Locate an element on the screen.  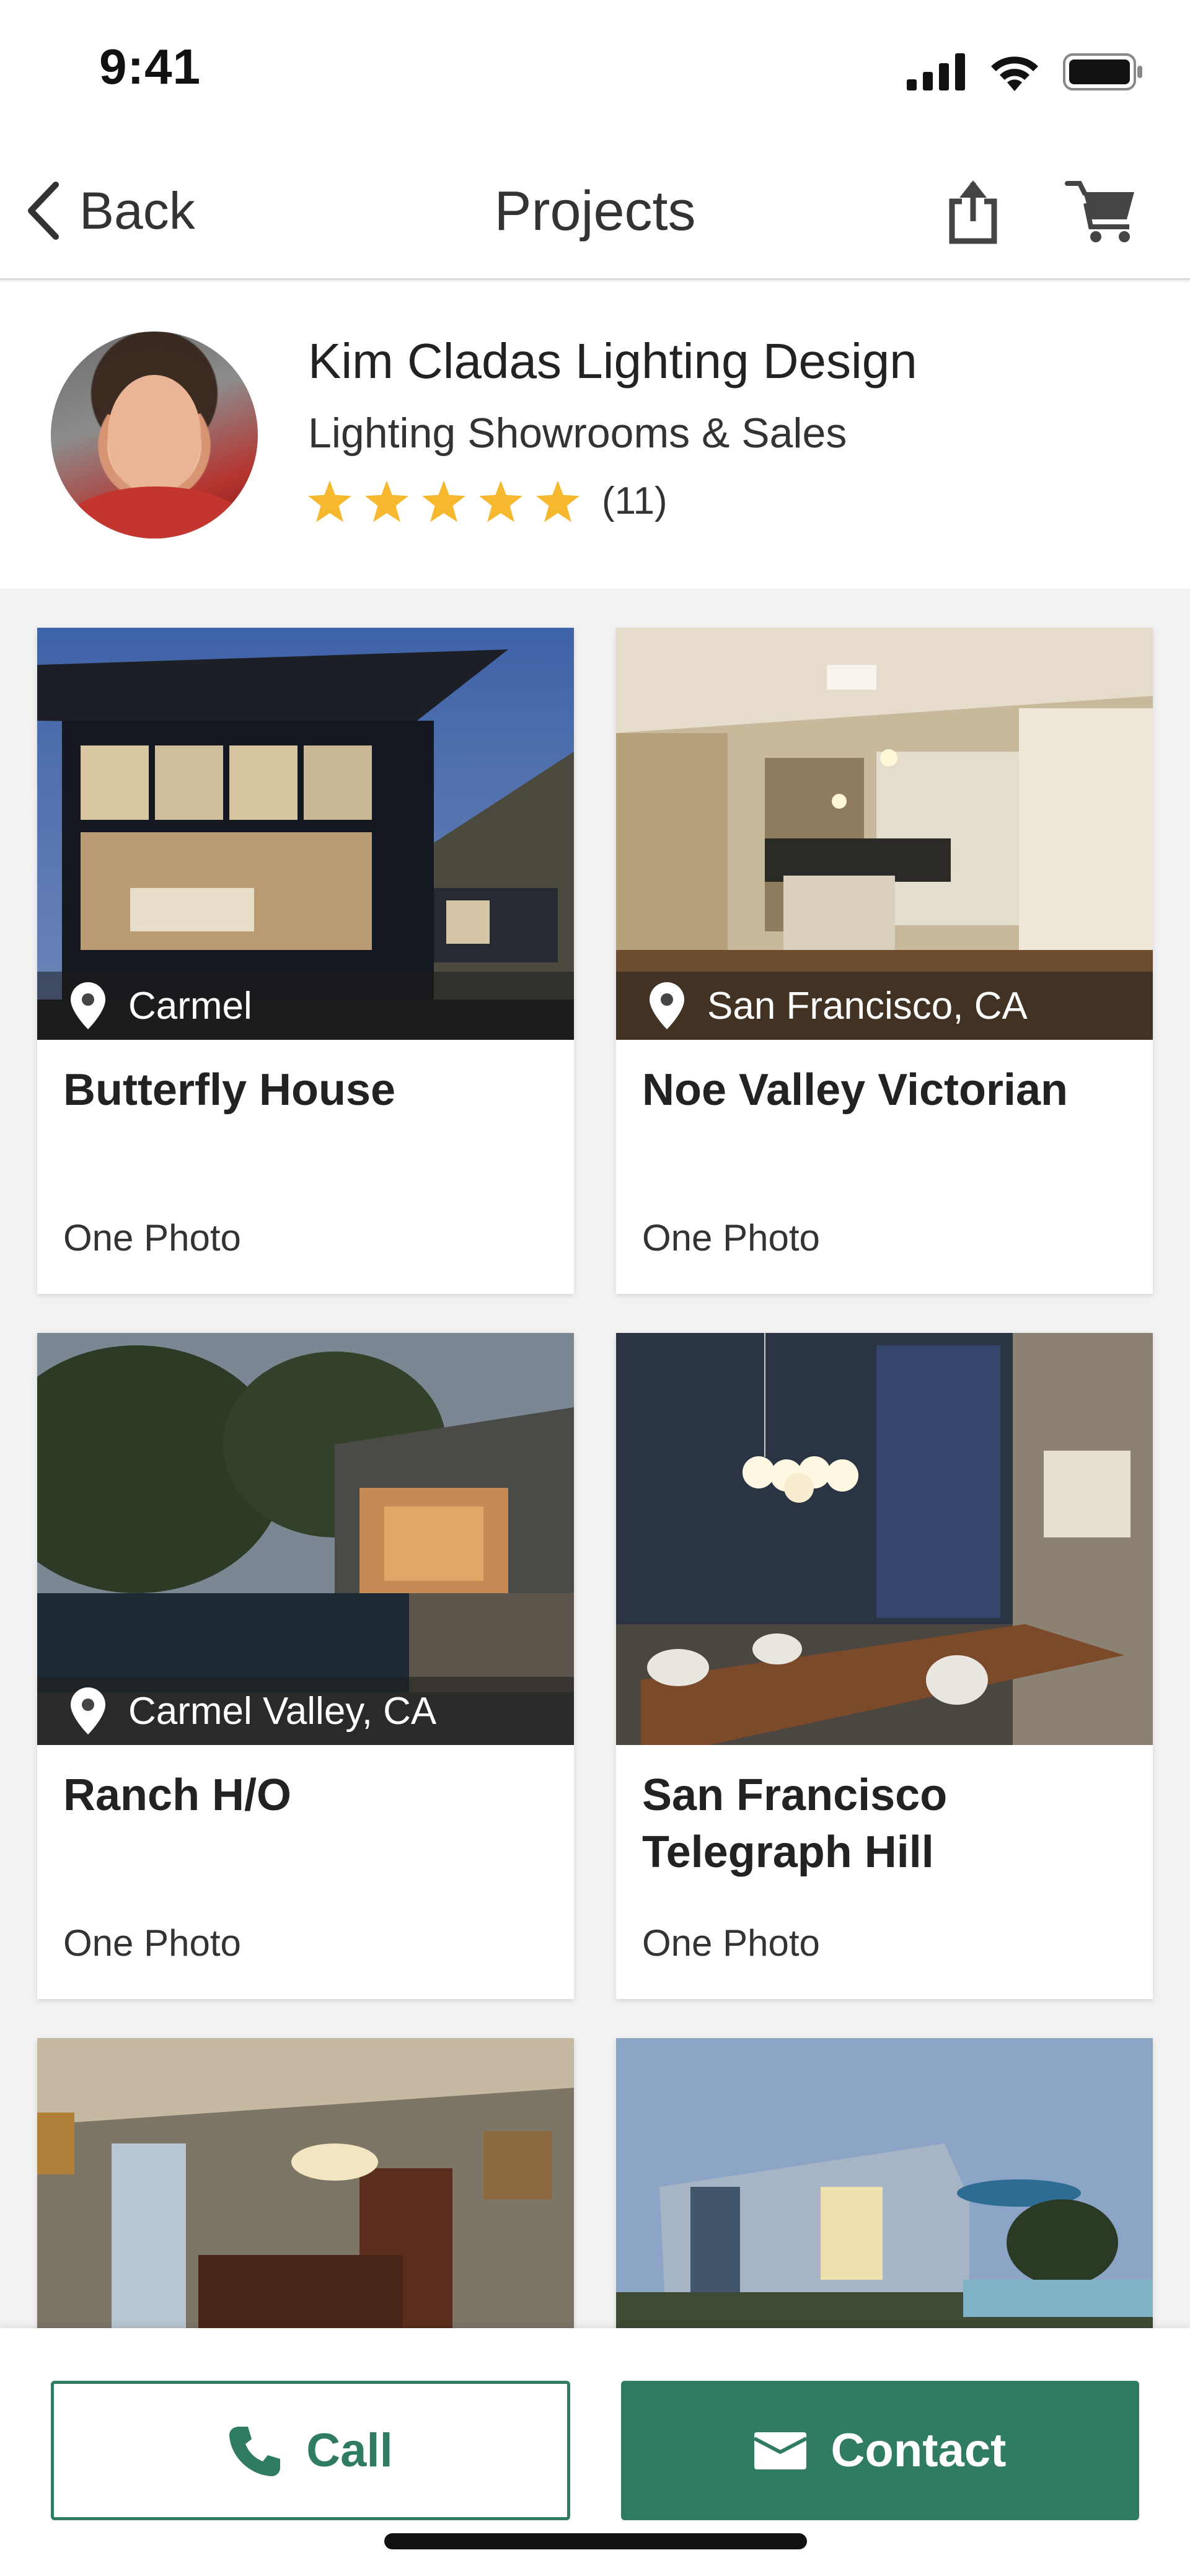
battery-icon is located at coordinates (1102, 71).